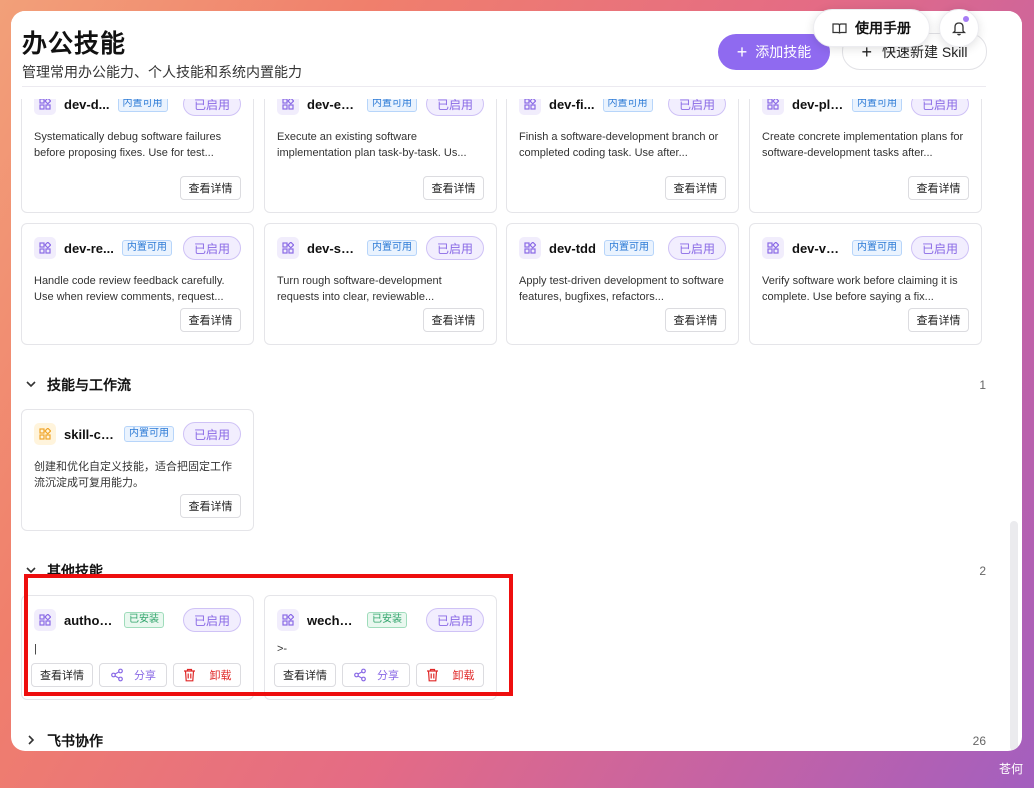 The image size is (1034, 788). Describe the element at coordinates (75, 571) in the screenshot. I see `section-title: 其他技能` at that location.